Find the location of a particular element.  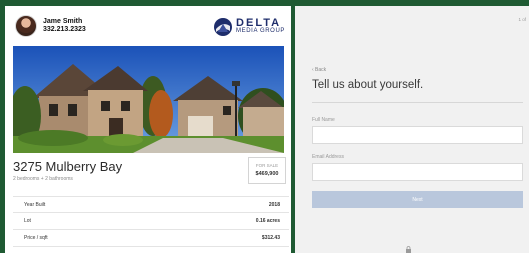

listing-address: 3275 Mulberry Bay is located at coordinates (68, 166).